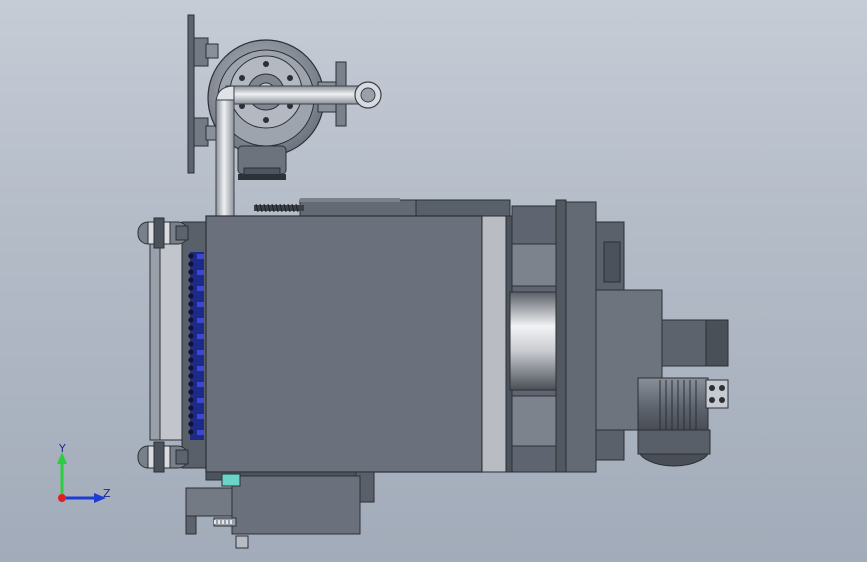  What do you see at coordinates (163, 233) in the screenshot?
I see `top-roller` at bounding box center [163, 233].